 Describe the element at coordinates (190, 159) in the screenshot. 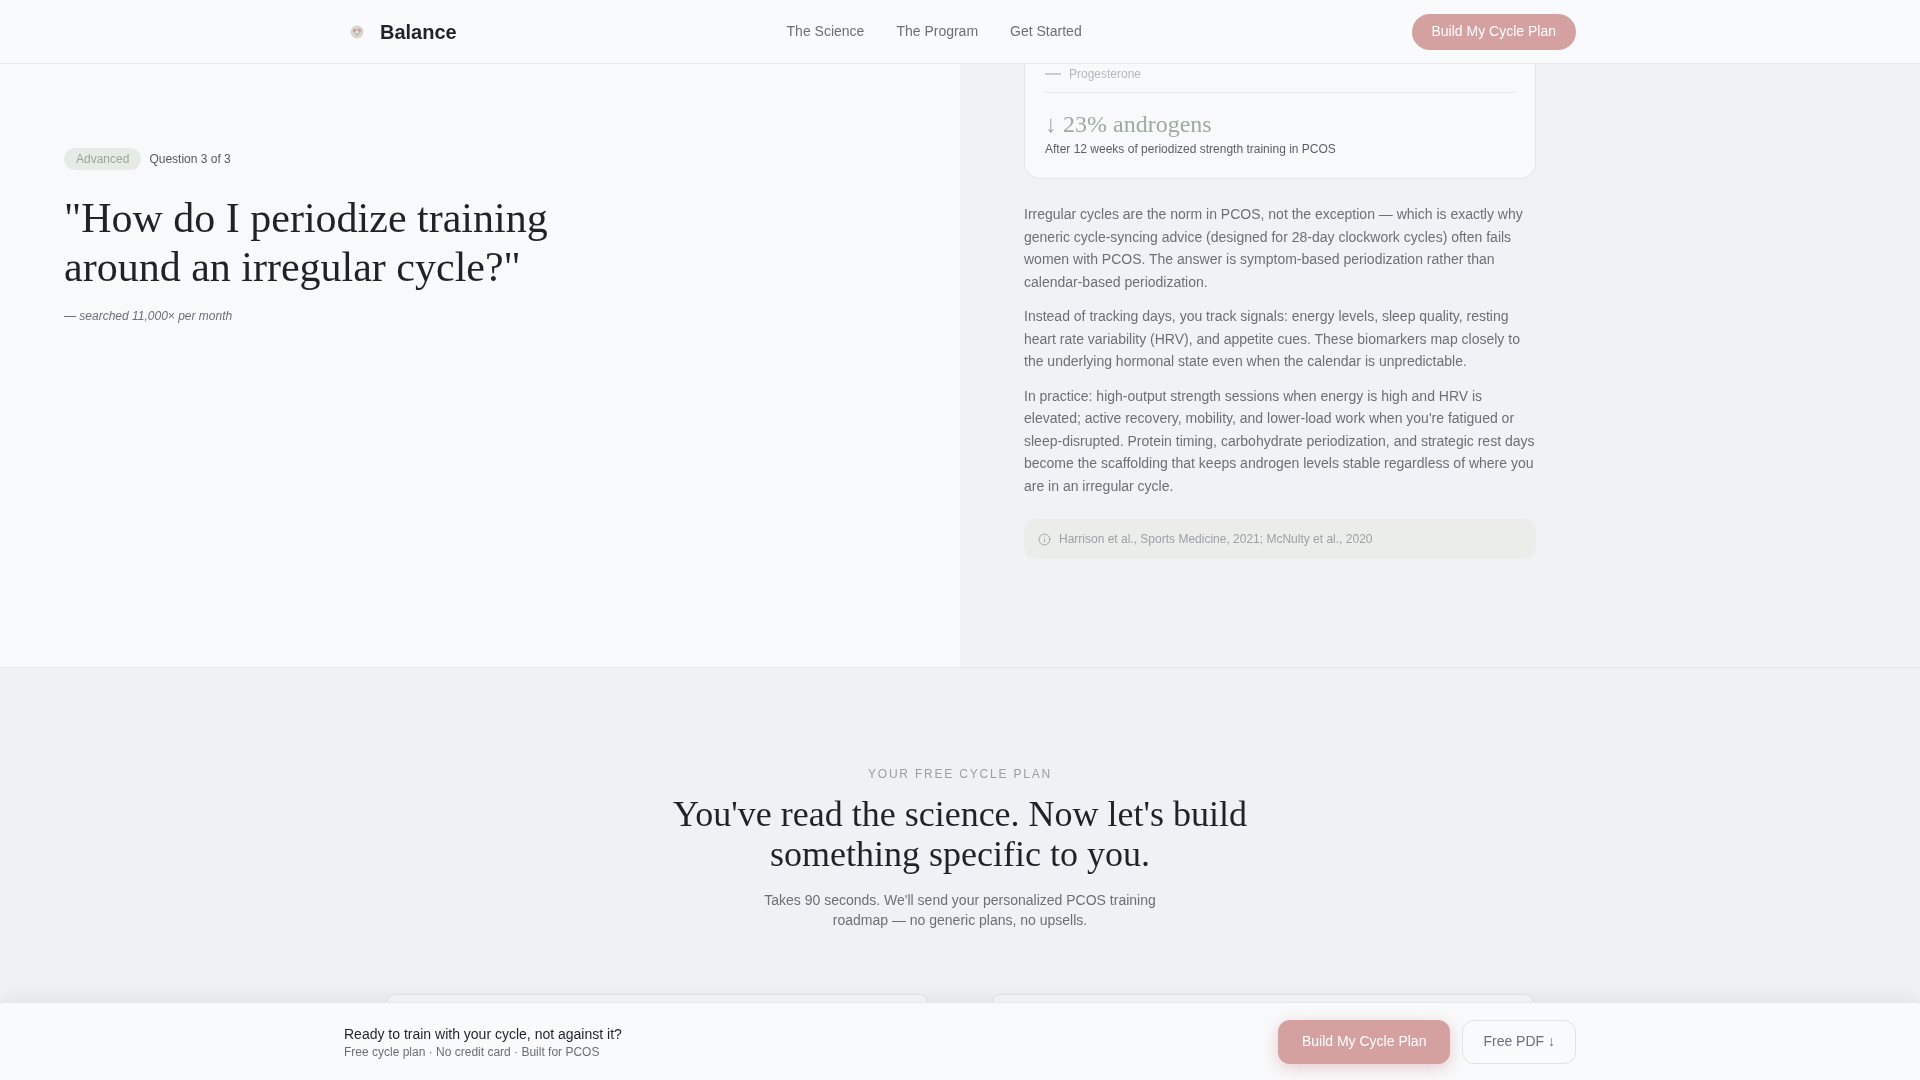

I see `question-number: Question 3 of 3` at that location.